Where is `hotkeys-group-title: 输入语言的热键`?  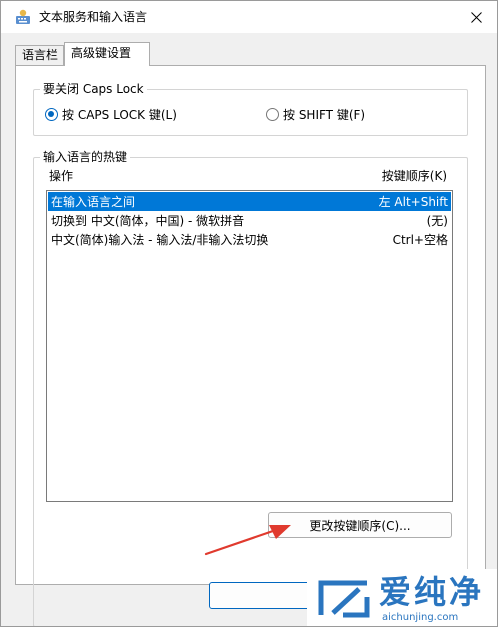
hotkeys-group-title: 输入语言的热键 is located at coordinates (85, 157).